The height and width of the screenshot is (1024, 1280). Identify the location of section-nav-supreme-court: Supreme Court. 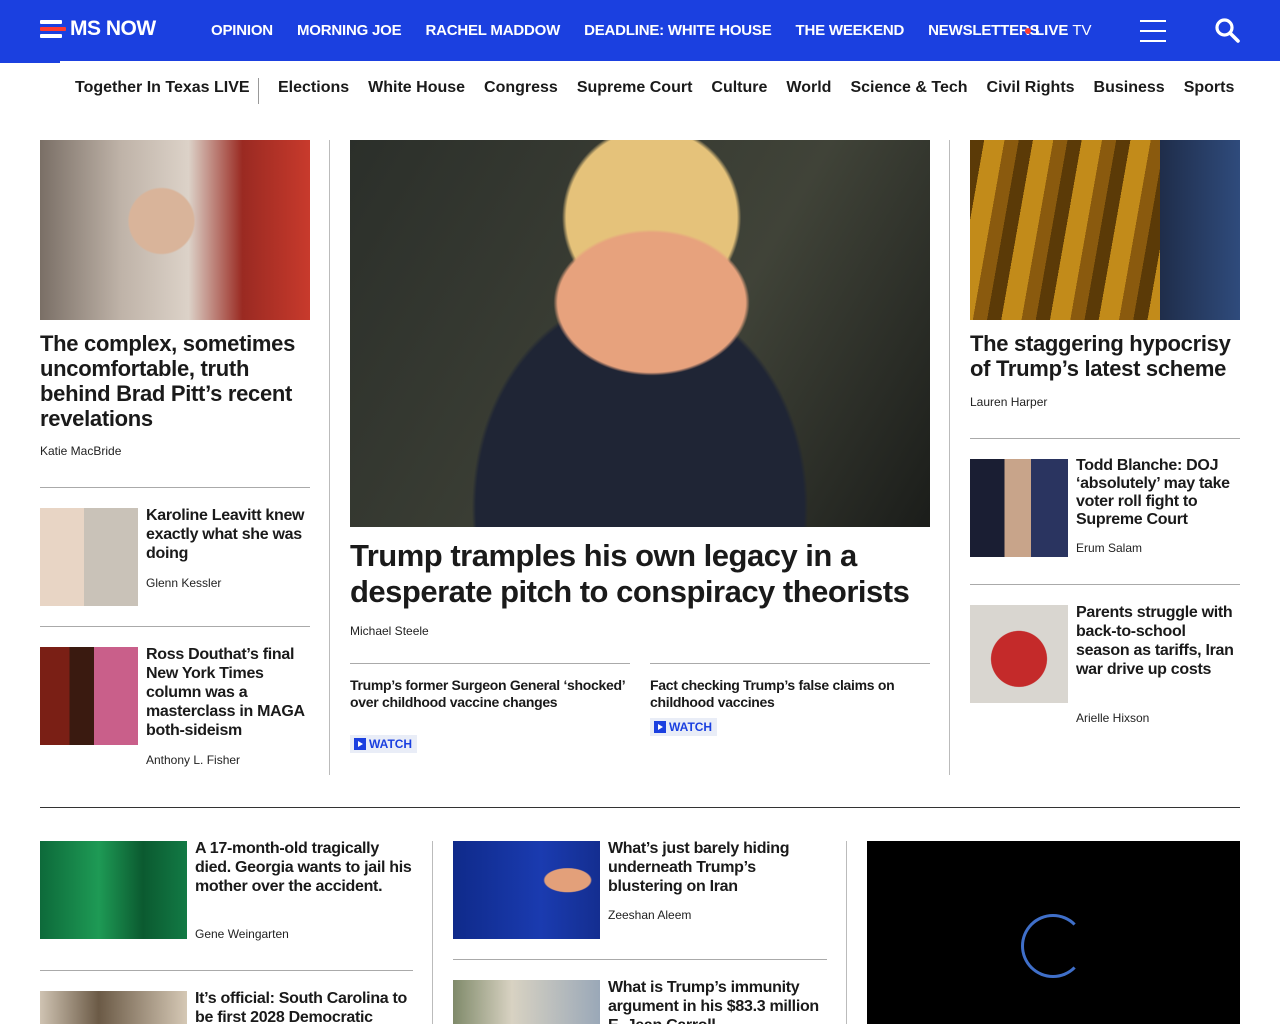
(635, 88).